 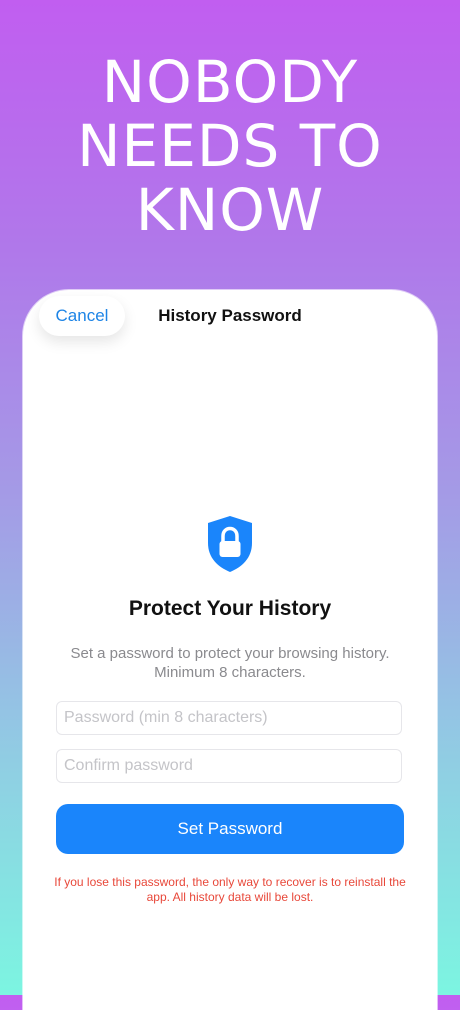 I want to click on headline-line-1: NOBODY, so click(x=230, y=82).